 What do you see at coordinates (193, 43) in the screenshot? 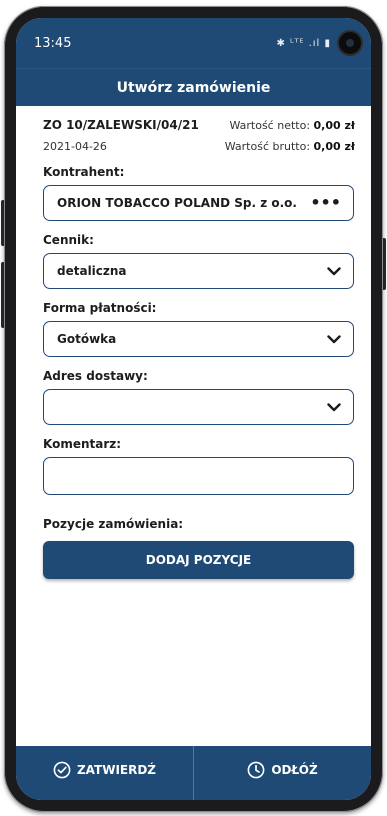
I see `status-bar: 13:45 ✱ ᴸᵀᴱ .ıl ▮` at bounding box center [193, 43].